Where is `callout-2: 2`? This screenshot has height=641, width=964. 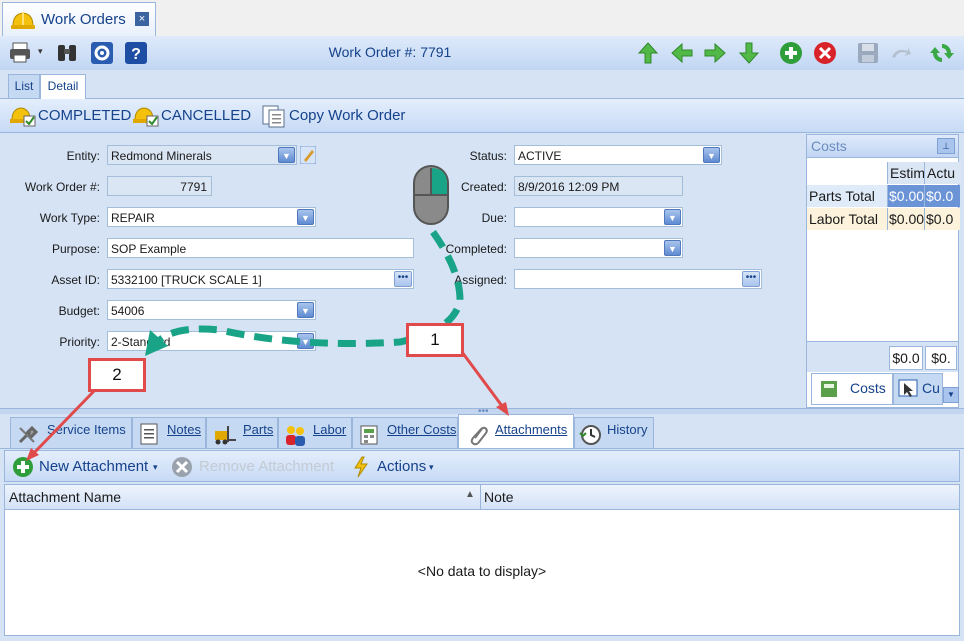 callout-2: 2 is located at coordinates (117, 375).